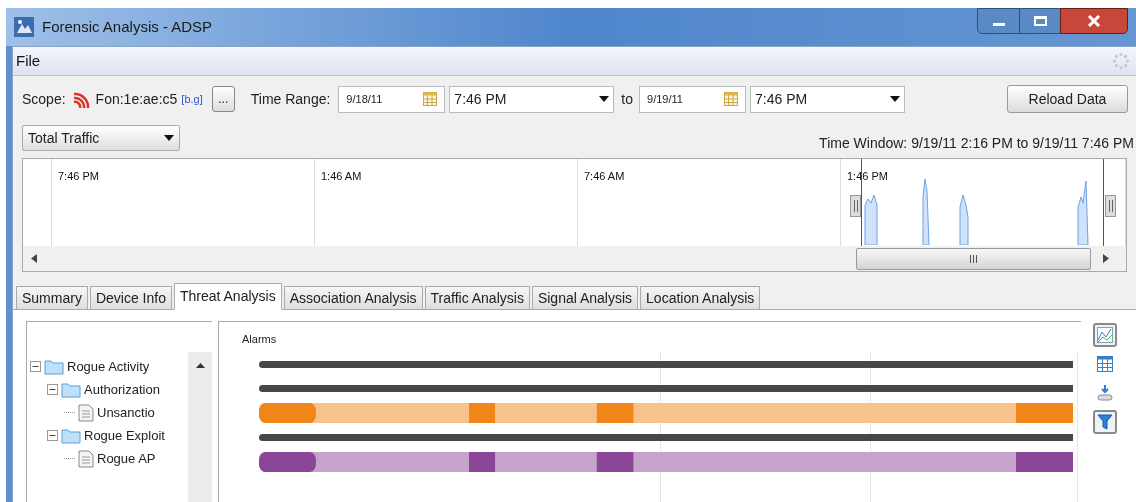  I want to click on close-icon, so click(1094, 21).